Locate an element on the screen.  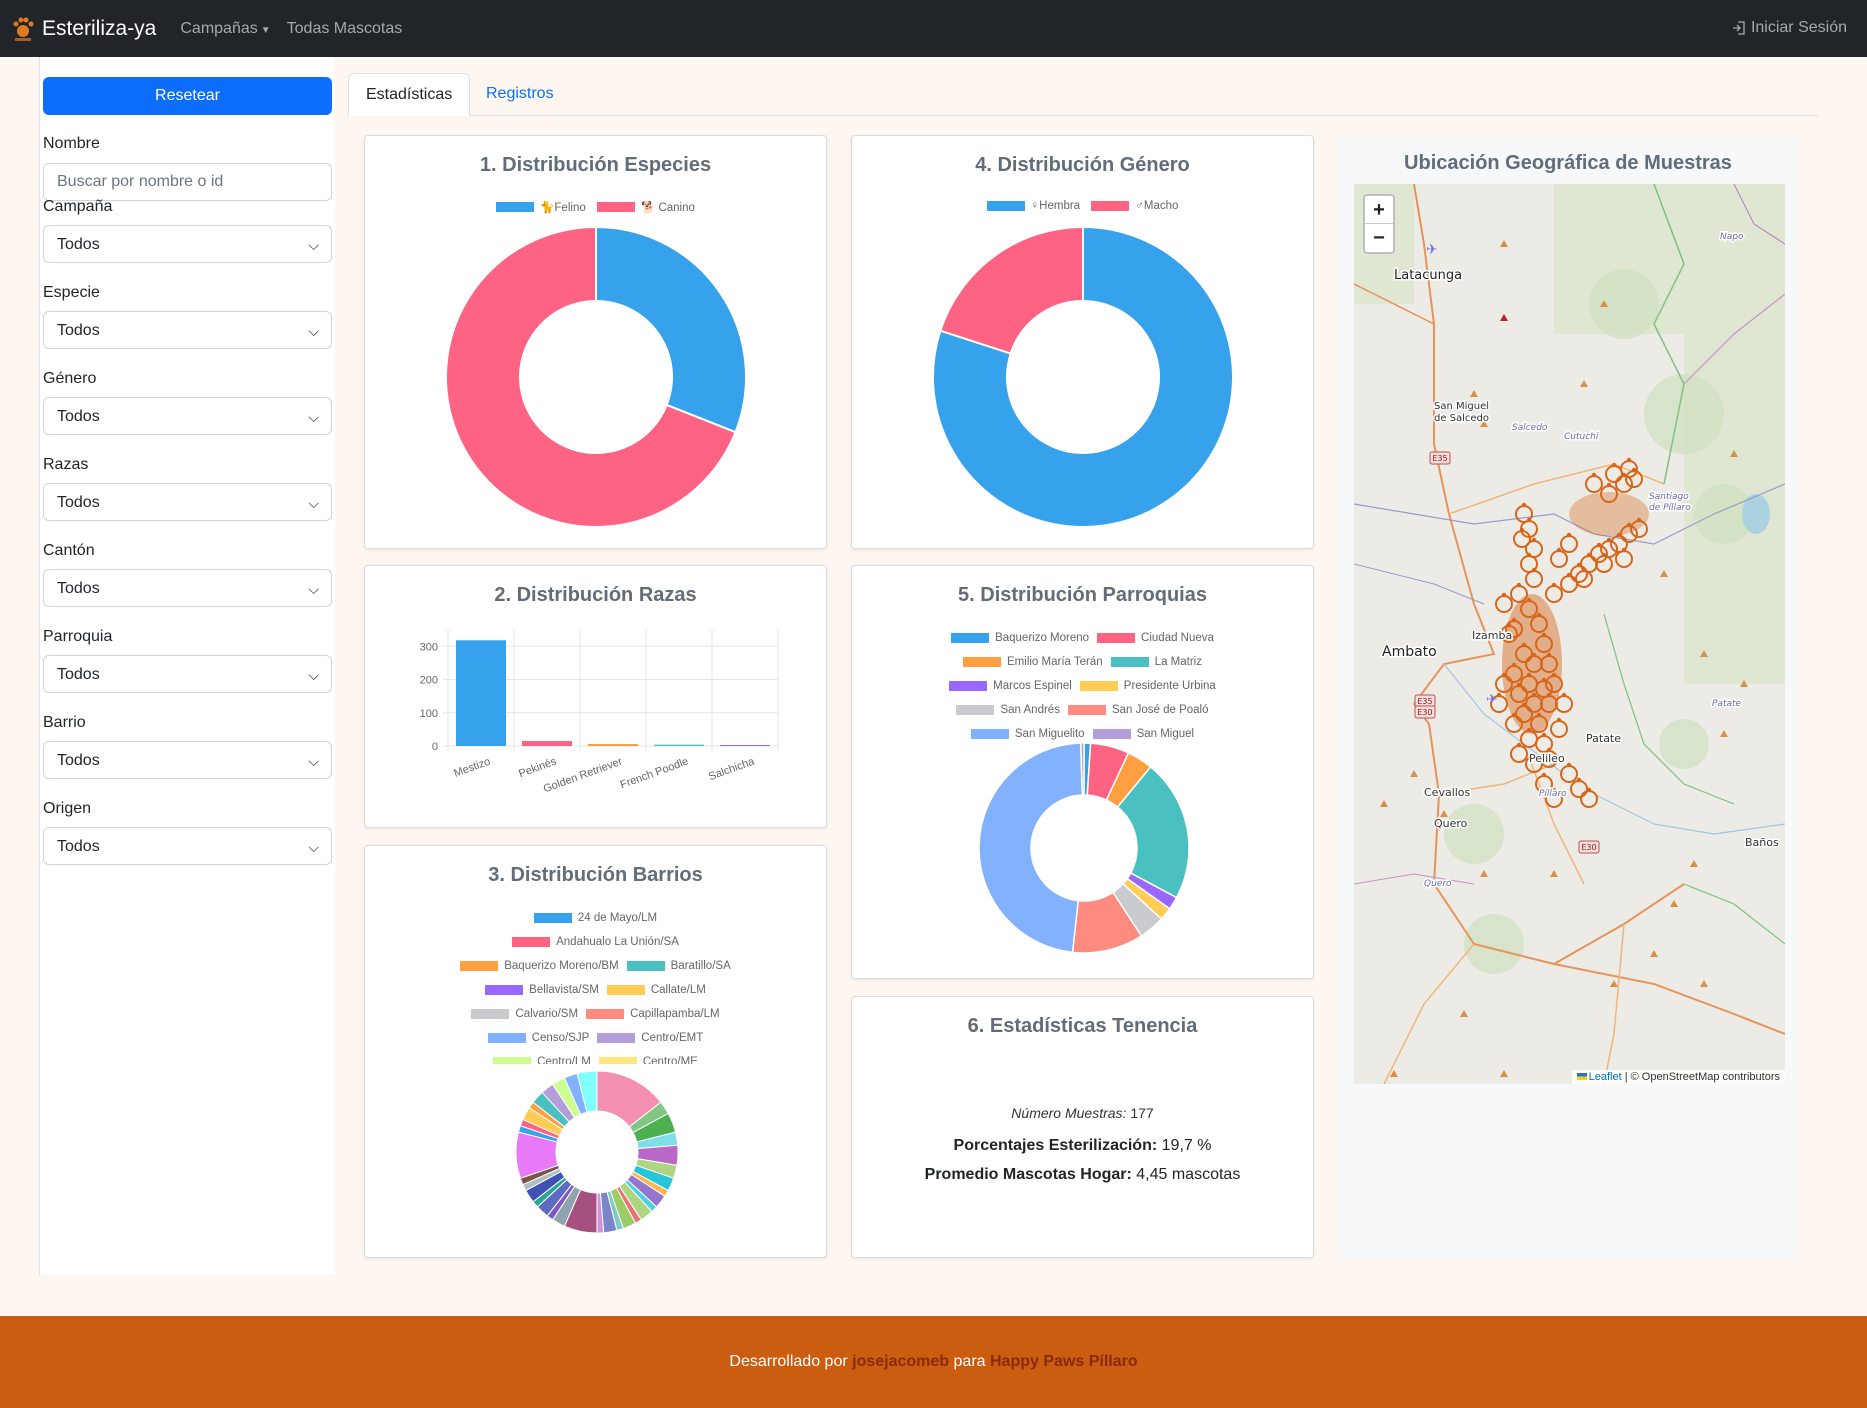
avg-pets-value: 4,45 mascotas is located at coordinates (1188, 1174).